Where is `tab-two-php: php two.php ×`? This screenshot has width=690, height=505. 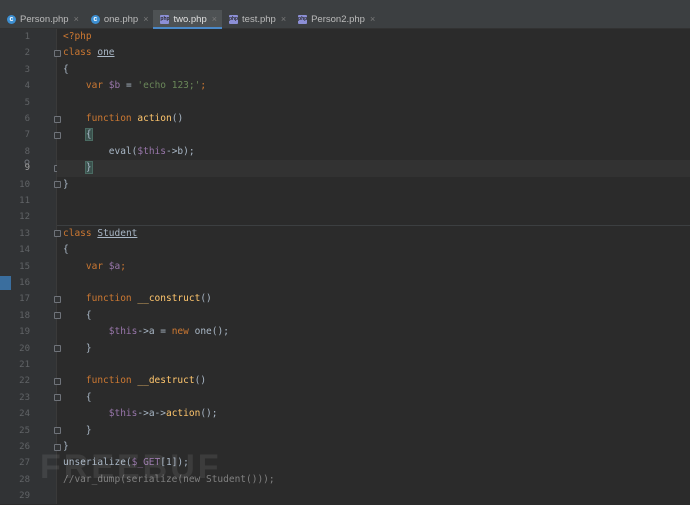
tab-two-php: php two.php × is located at coordinates (188, 19).